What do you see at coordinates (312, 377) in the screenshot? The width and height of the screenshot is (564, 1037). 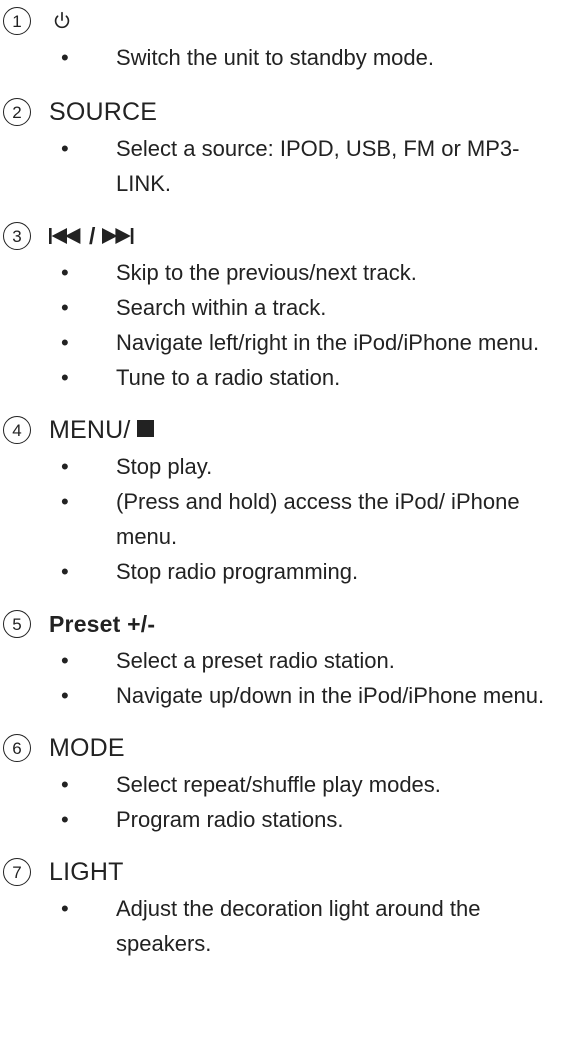 I see `list-item: Tune to a radio station.` at bounding box center [312, 377].